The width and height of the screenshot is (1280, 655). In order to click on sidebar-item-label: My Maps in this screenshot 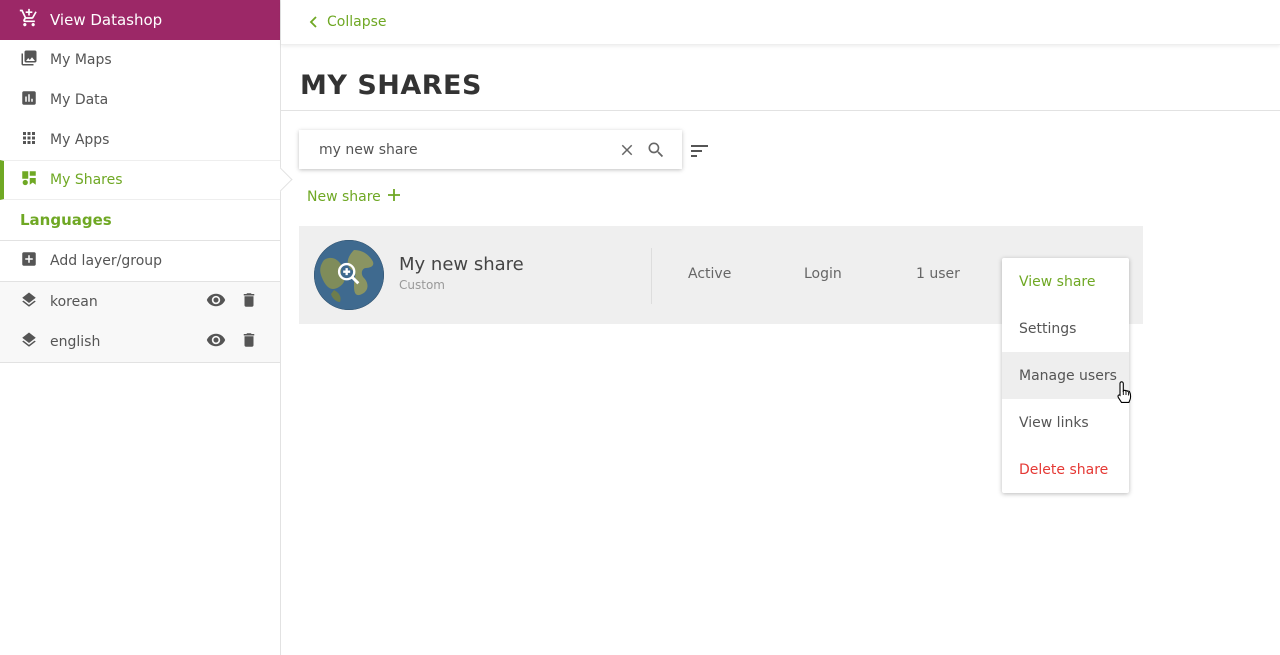, I will do `click(81, 60)`.